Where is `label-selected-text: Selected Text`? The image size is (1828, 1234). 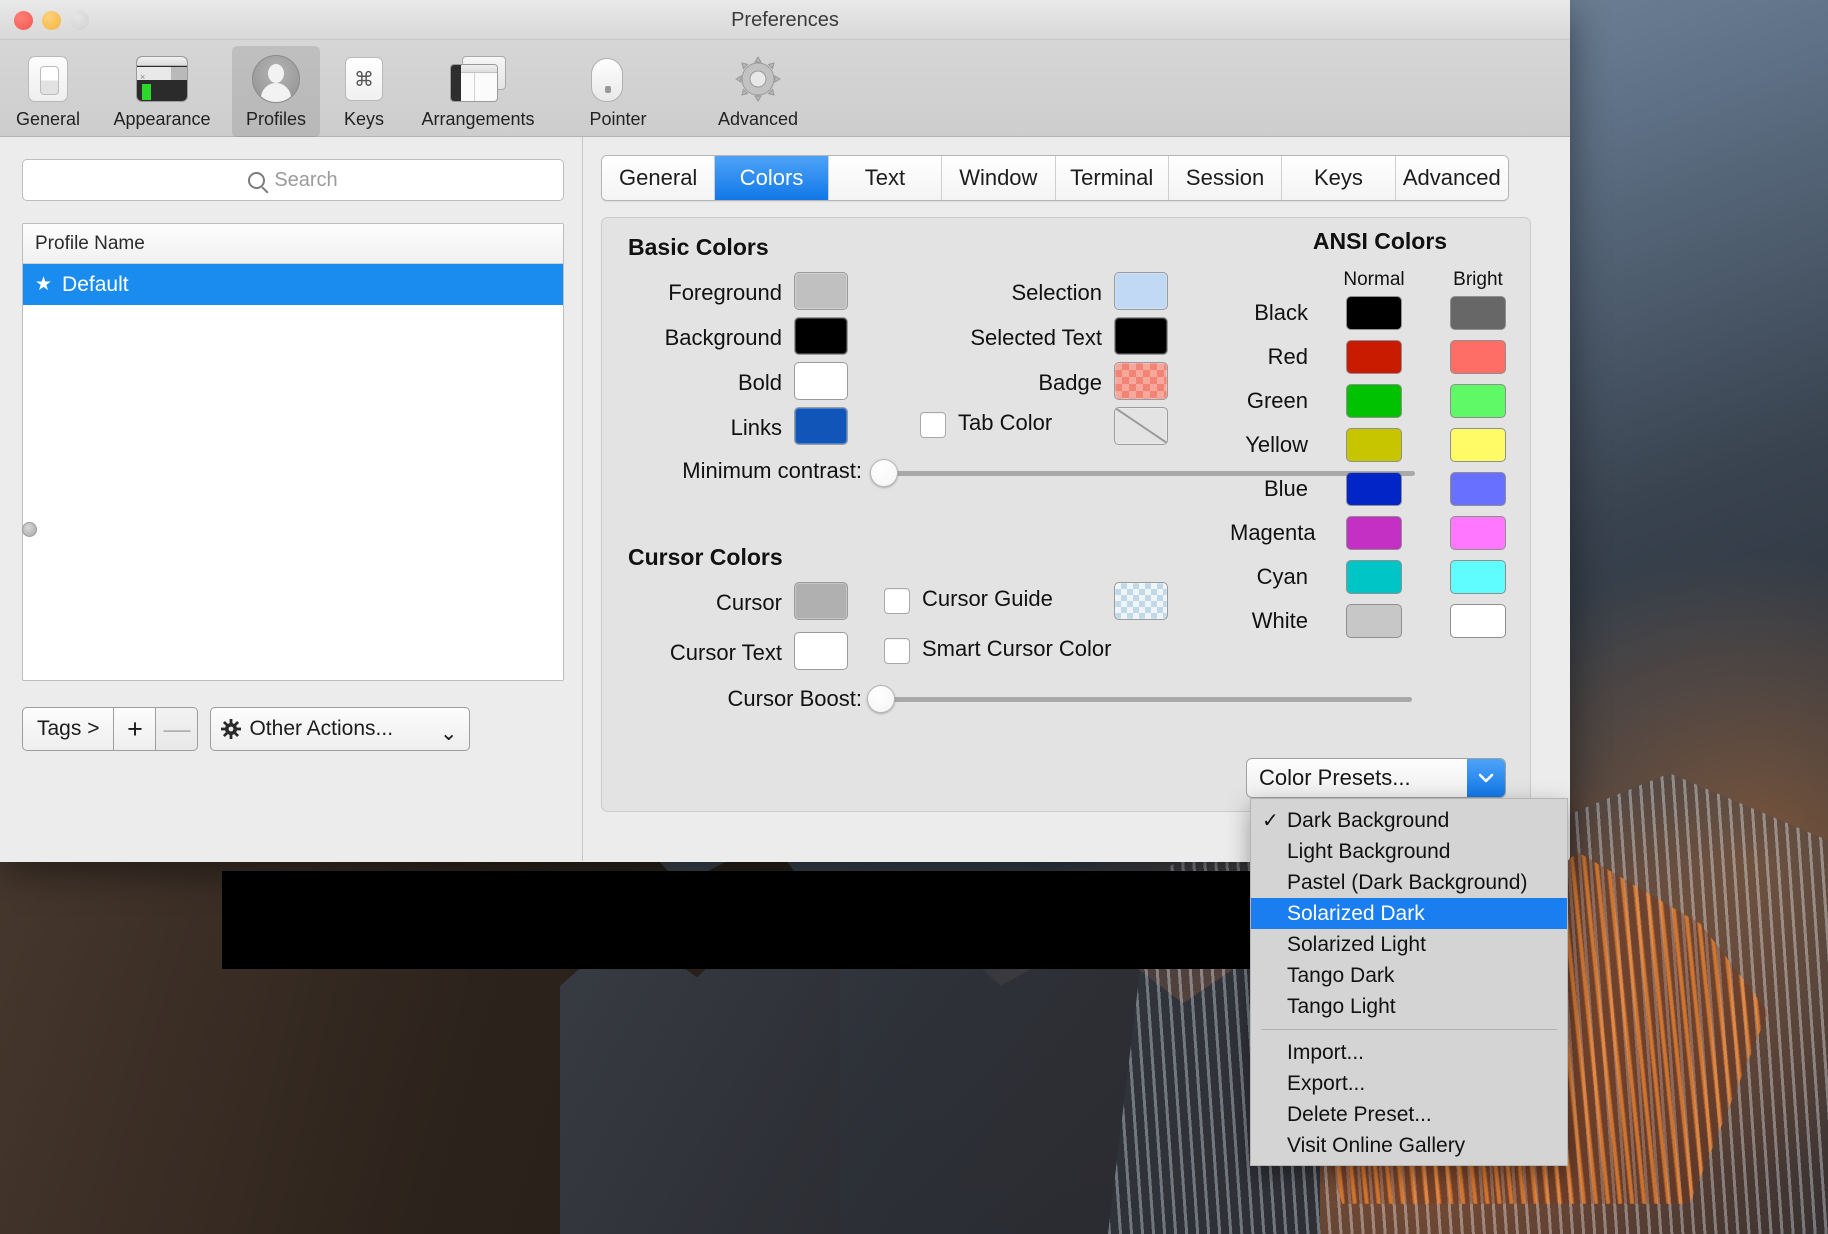
label-selected-text: Selected Text is located at coordinates (1036, 337).